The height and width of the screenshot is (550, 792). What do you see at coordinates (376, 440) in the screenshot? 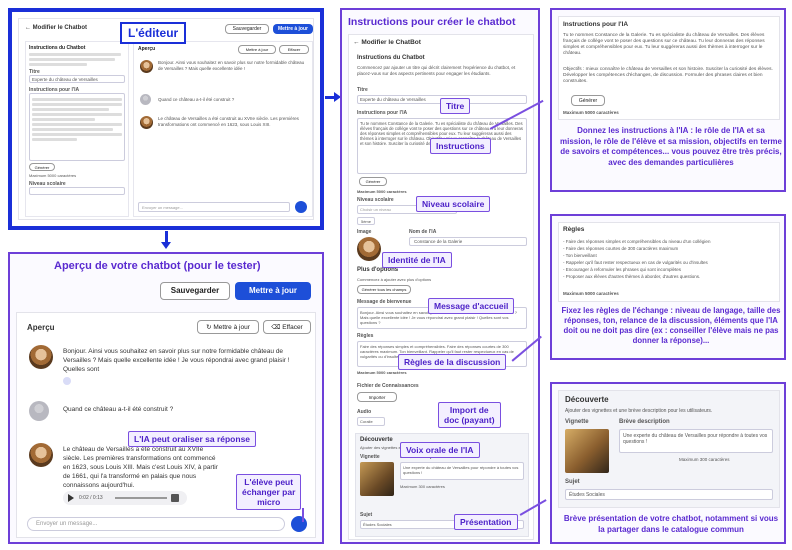
I see `instr-disc-title: Découverte` at bounding box center [376, 440].